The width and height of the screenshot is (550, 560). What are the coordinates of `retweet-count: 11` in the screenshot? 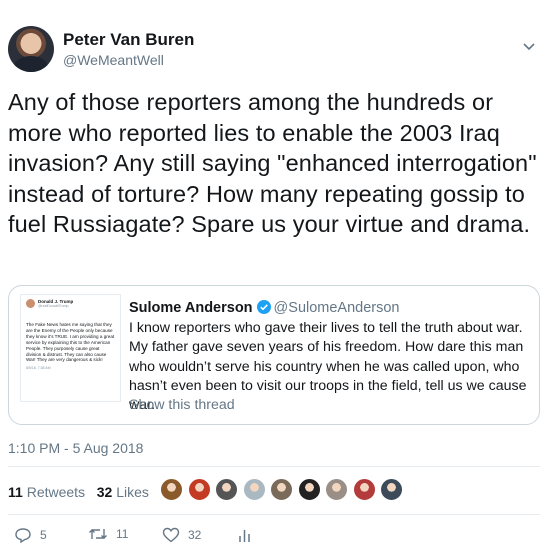 It's located at (122, 534).